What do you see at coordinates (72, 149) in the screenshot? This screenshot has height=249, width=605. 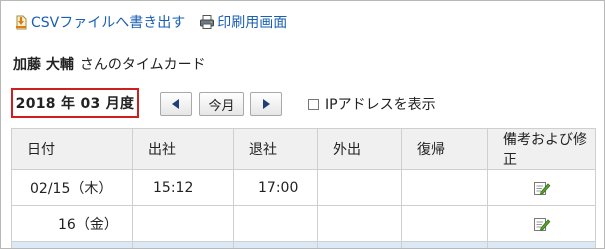 I see `col-date: 日付` at bounding box center [72, 149].